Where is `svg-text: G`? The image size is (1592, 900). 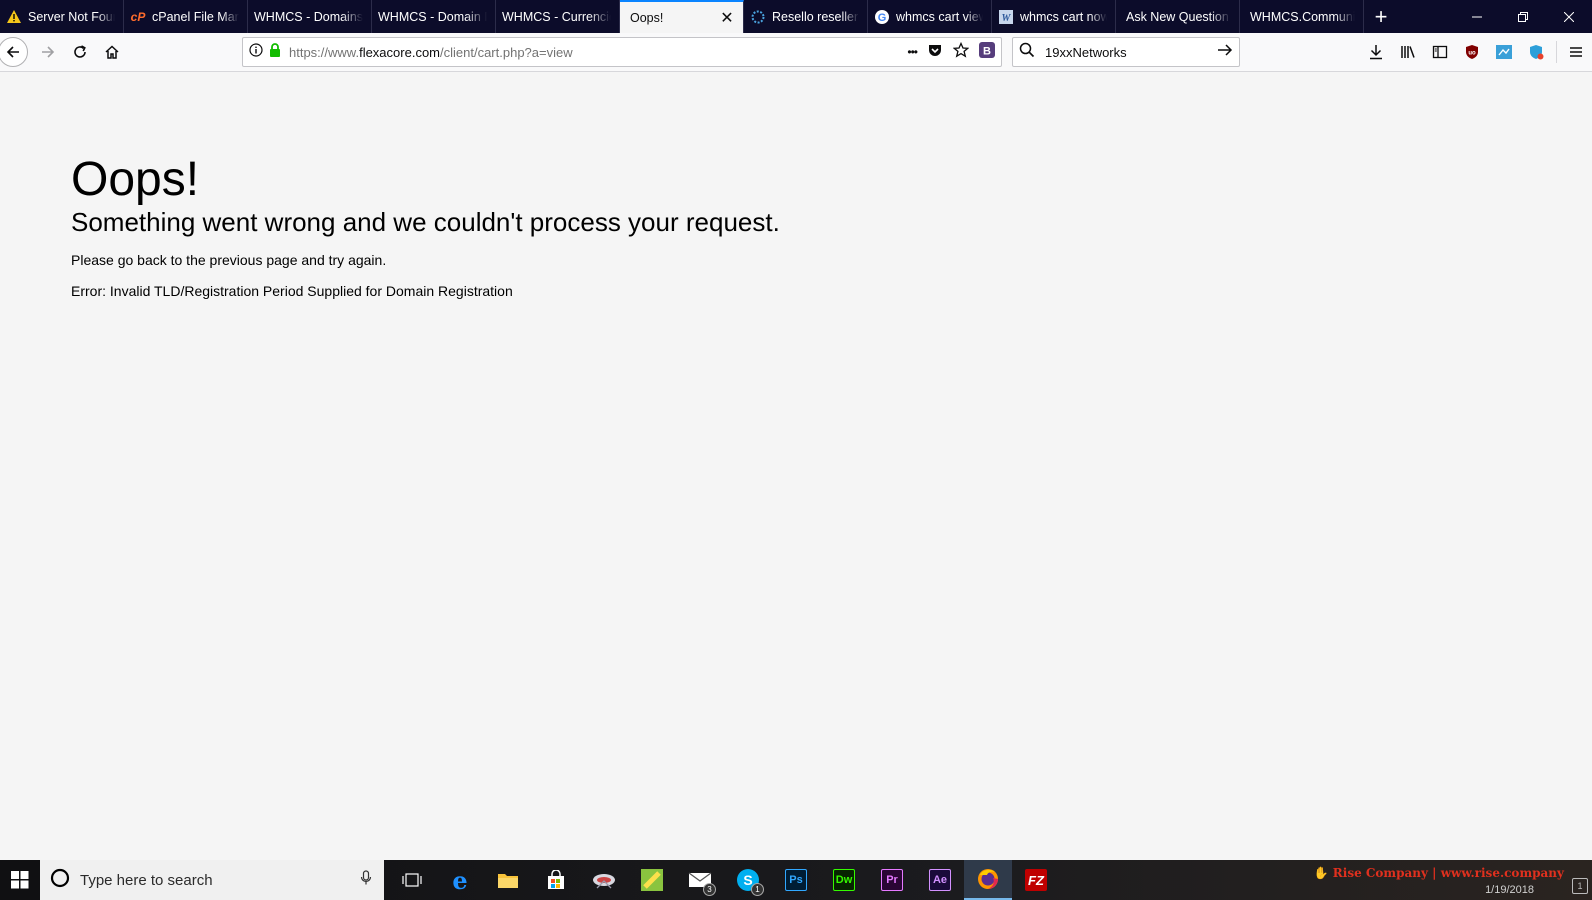 svg-text: G is located at coordinates (882, 18).